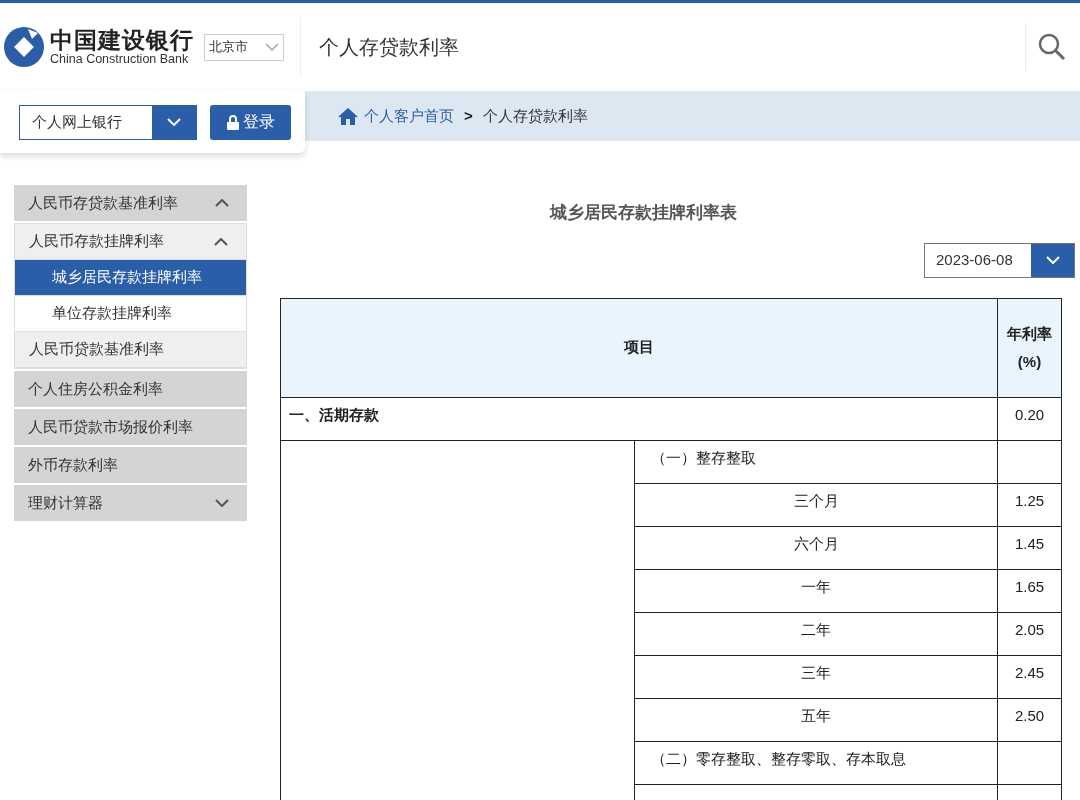  What do you see at coordinates (1029, 633) in the screenshot?
I see `table-cell: 2.05` at bounding box center [1029, 633].